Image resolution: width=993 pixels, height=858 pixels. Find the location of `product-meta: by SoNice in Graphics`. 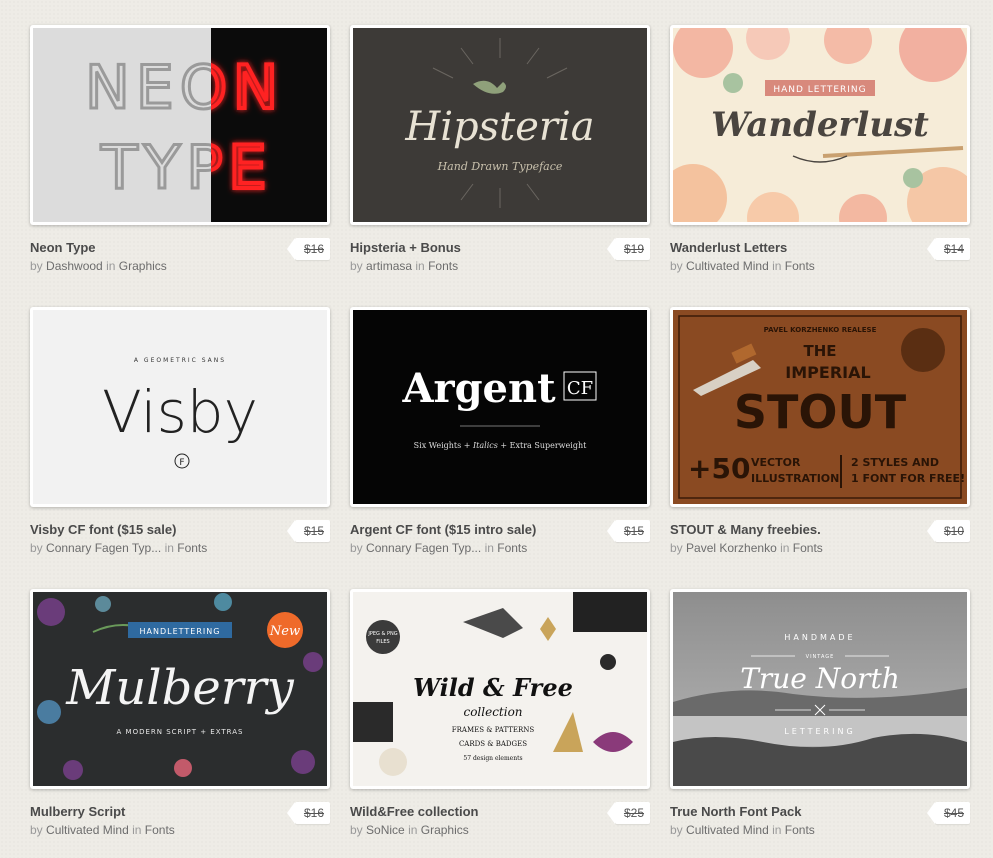

product-meta: by SoNice in Graphics is located at coordinates (475, 830).